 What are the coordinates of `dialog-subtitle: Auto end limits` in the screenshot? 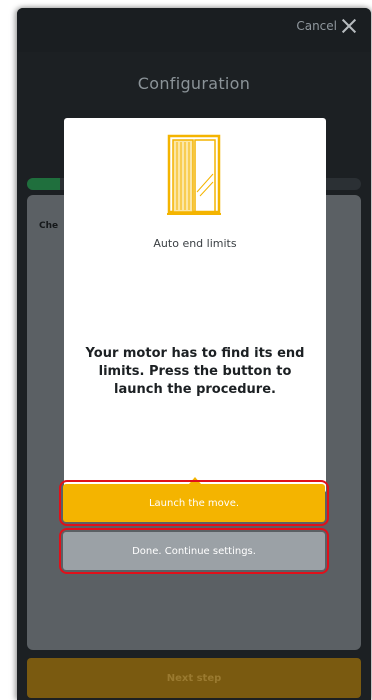 It's located at (195, 243).